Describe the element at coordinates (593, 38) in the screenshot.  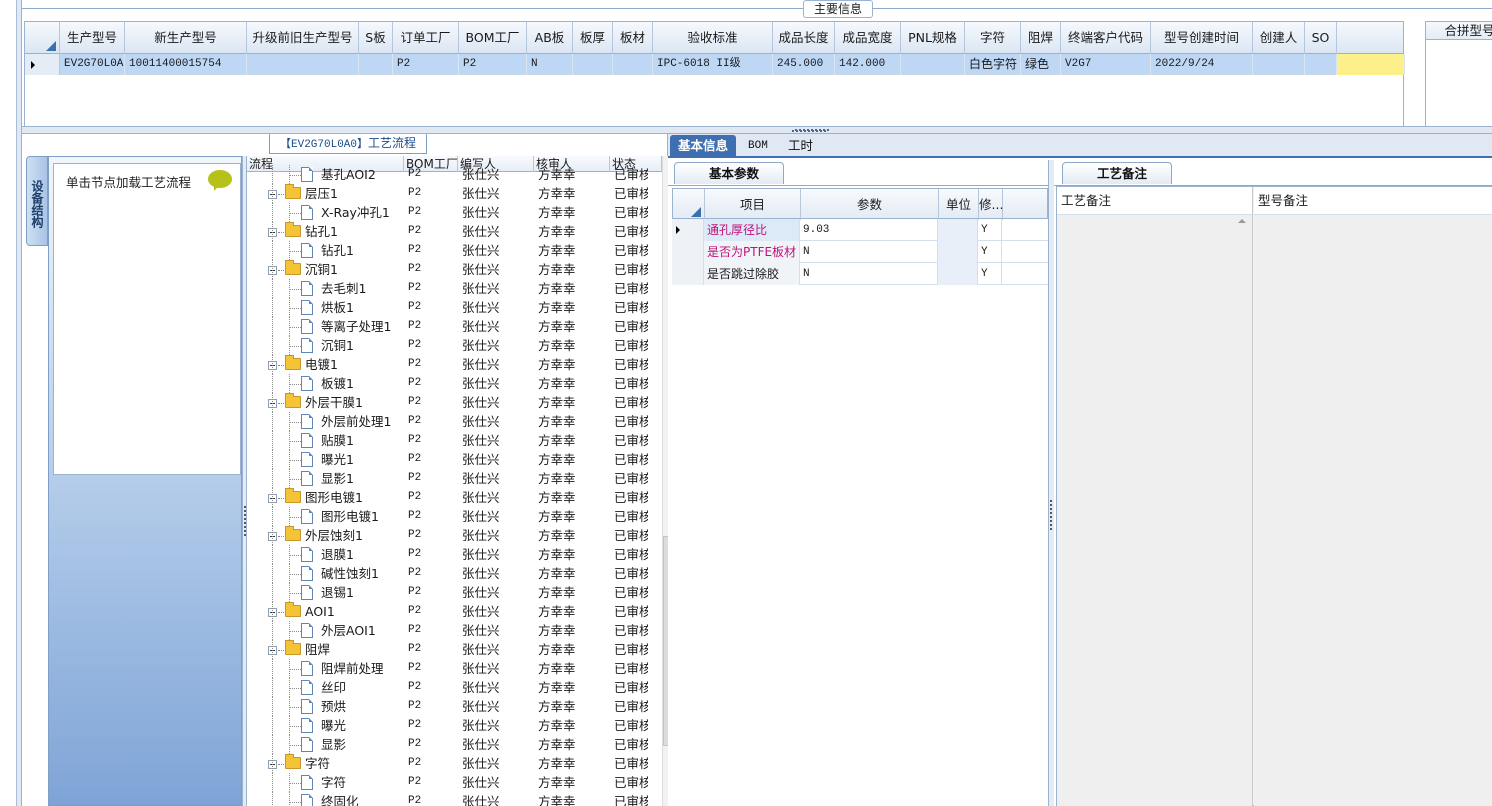
I see `col-header-thickness: 板厚` at that location.